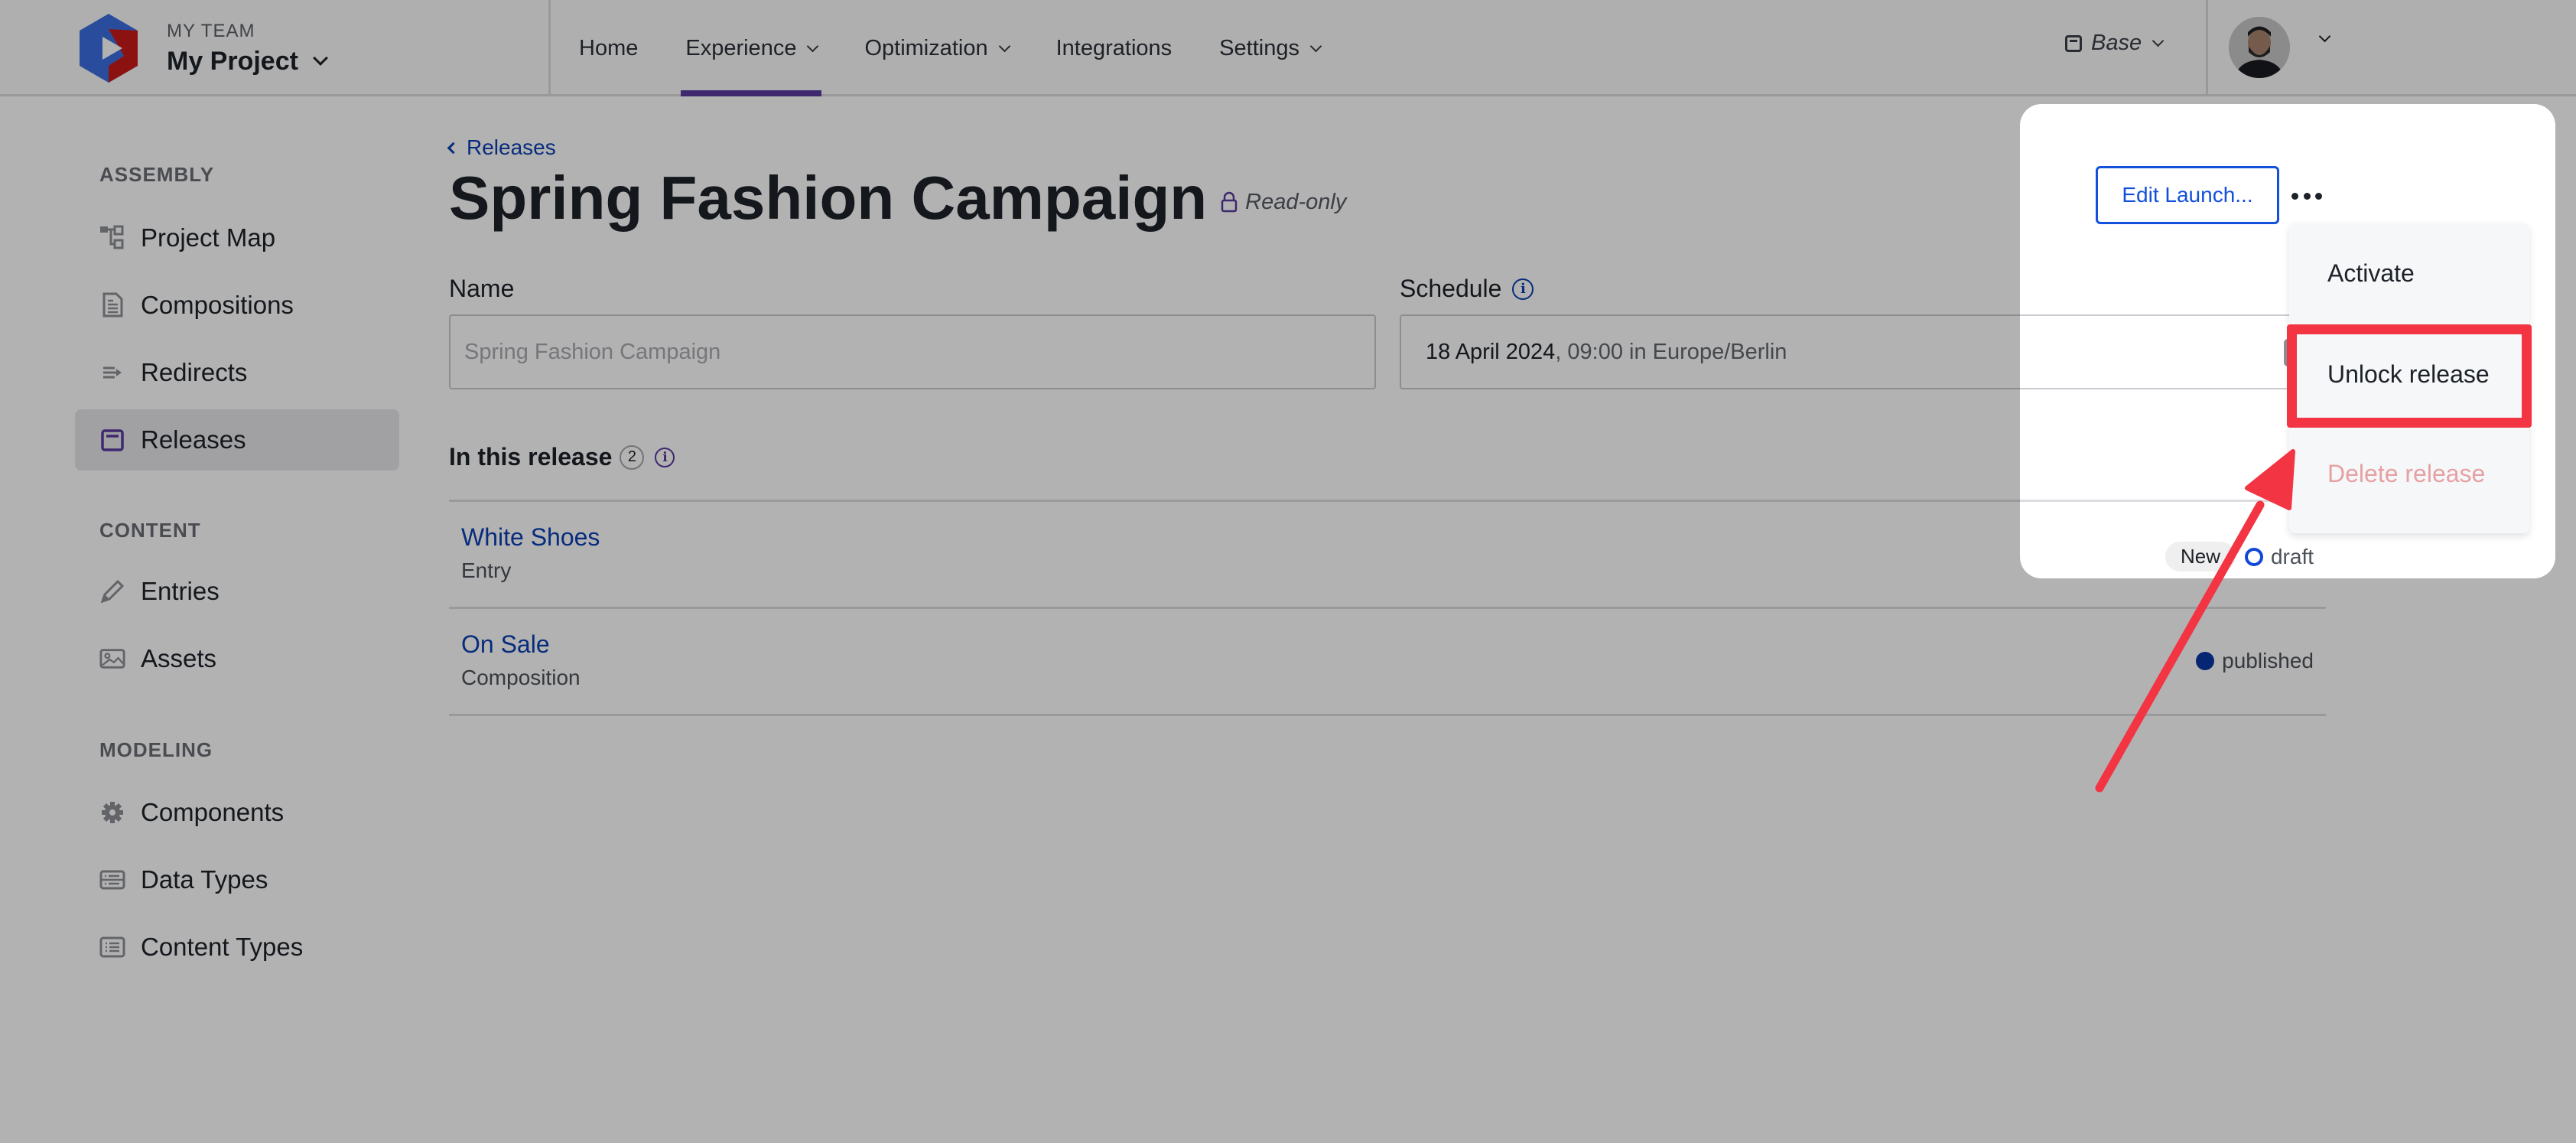  I want to click on avatar-image, so click(2259, 47).